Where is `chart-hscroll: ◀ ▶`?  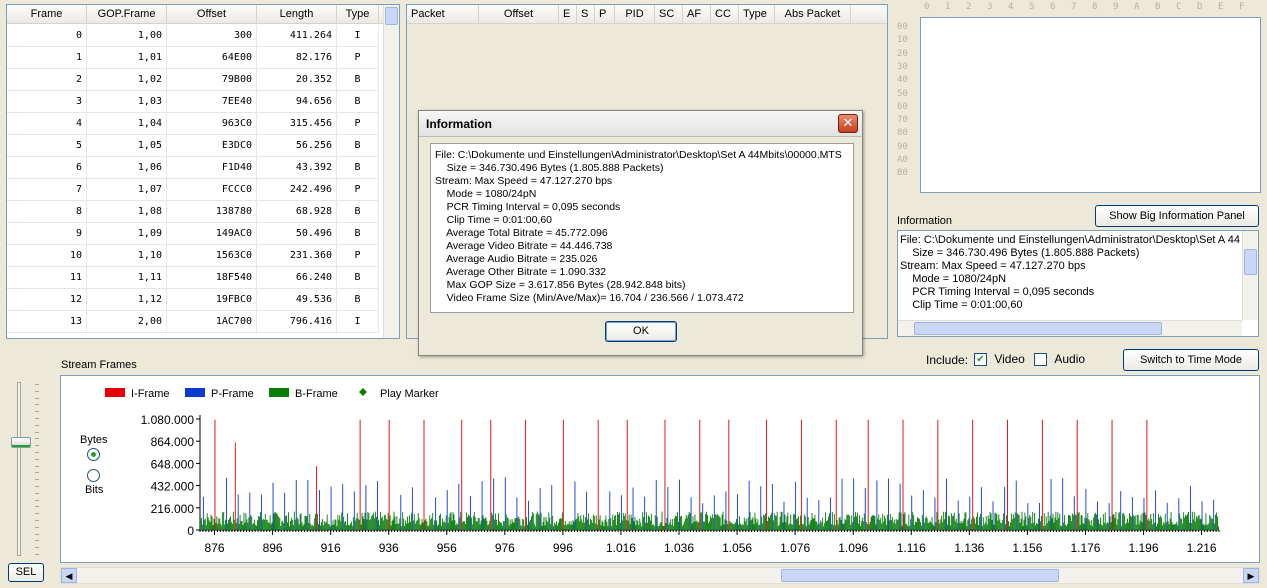 chart-hscroll: ◀ ▶ is located at coordinates (660, 575).